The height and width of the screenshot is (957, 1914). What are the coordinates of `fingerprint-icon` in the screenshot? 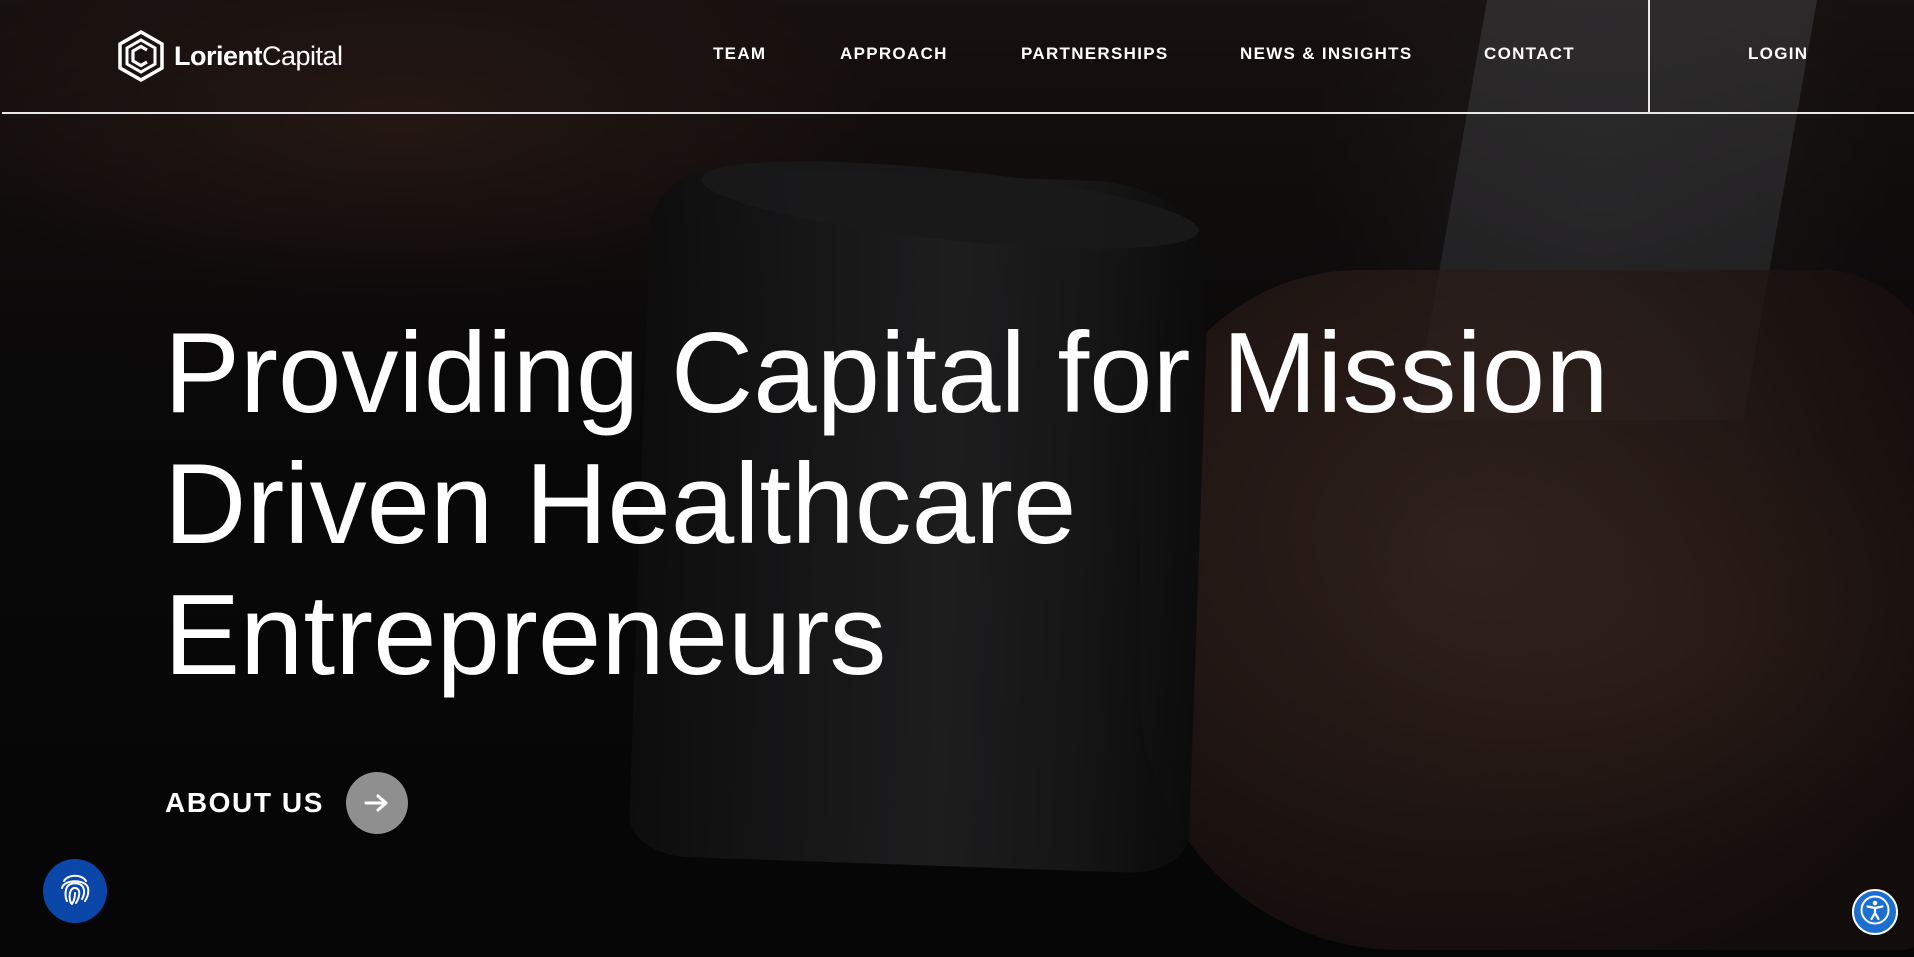 It's located at (75, 891).